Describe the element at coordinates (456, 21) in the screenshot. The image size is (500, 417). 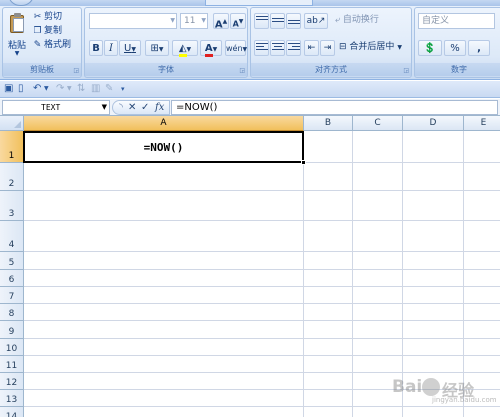
I see `number-format-combo: 自定义` at that location.